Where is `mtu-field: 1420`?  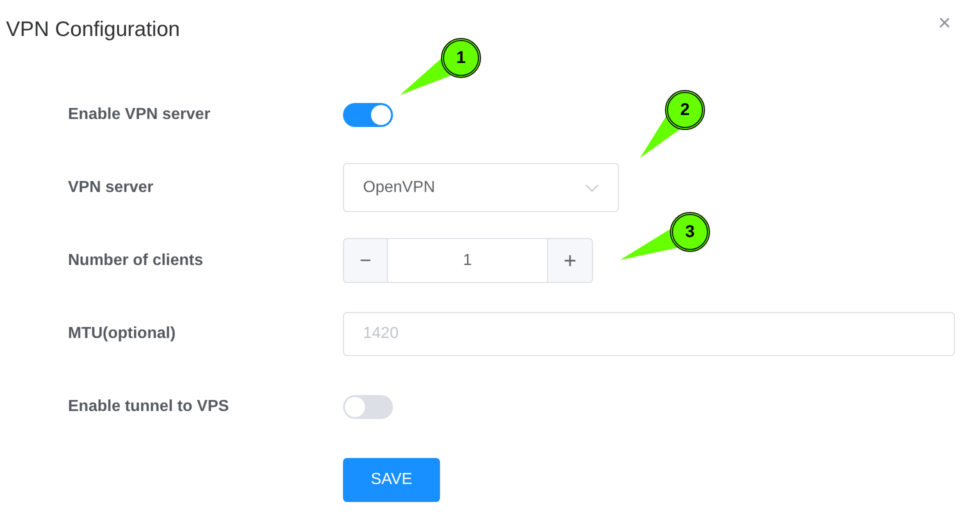 mtu-field: 1420 is located at coordinates (649, 334).